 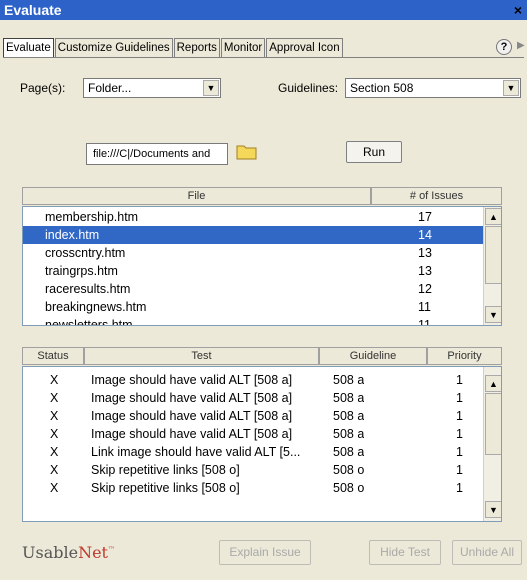 What do you see at coordinates (487, 552) in the screenshot?
I see `unhide-all-button: Unhide All` at bounding box center [487, 552].